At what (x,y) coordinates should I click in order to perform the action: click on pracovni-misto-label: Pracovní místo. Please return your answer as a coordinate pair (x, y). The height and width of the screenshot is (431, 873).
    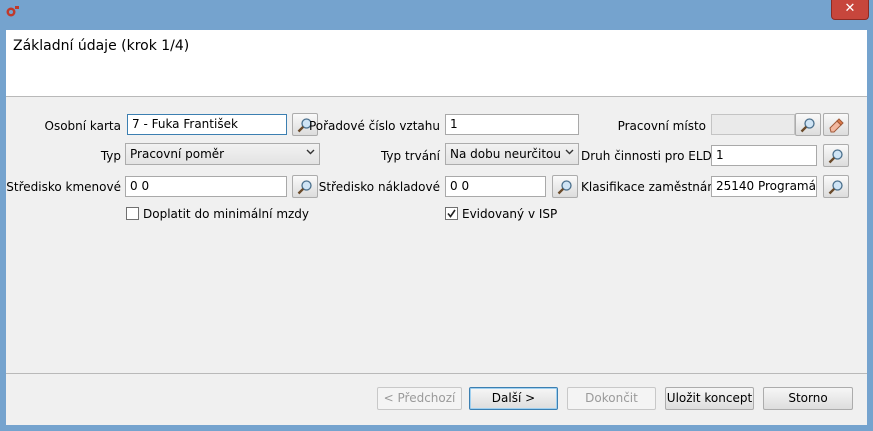
    Looking at the image, I should click on (661, 126).